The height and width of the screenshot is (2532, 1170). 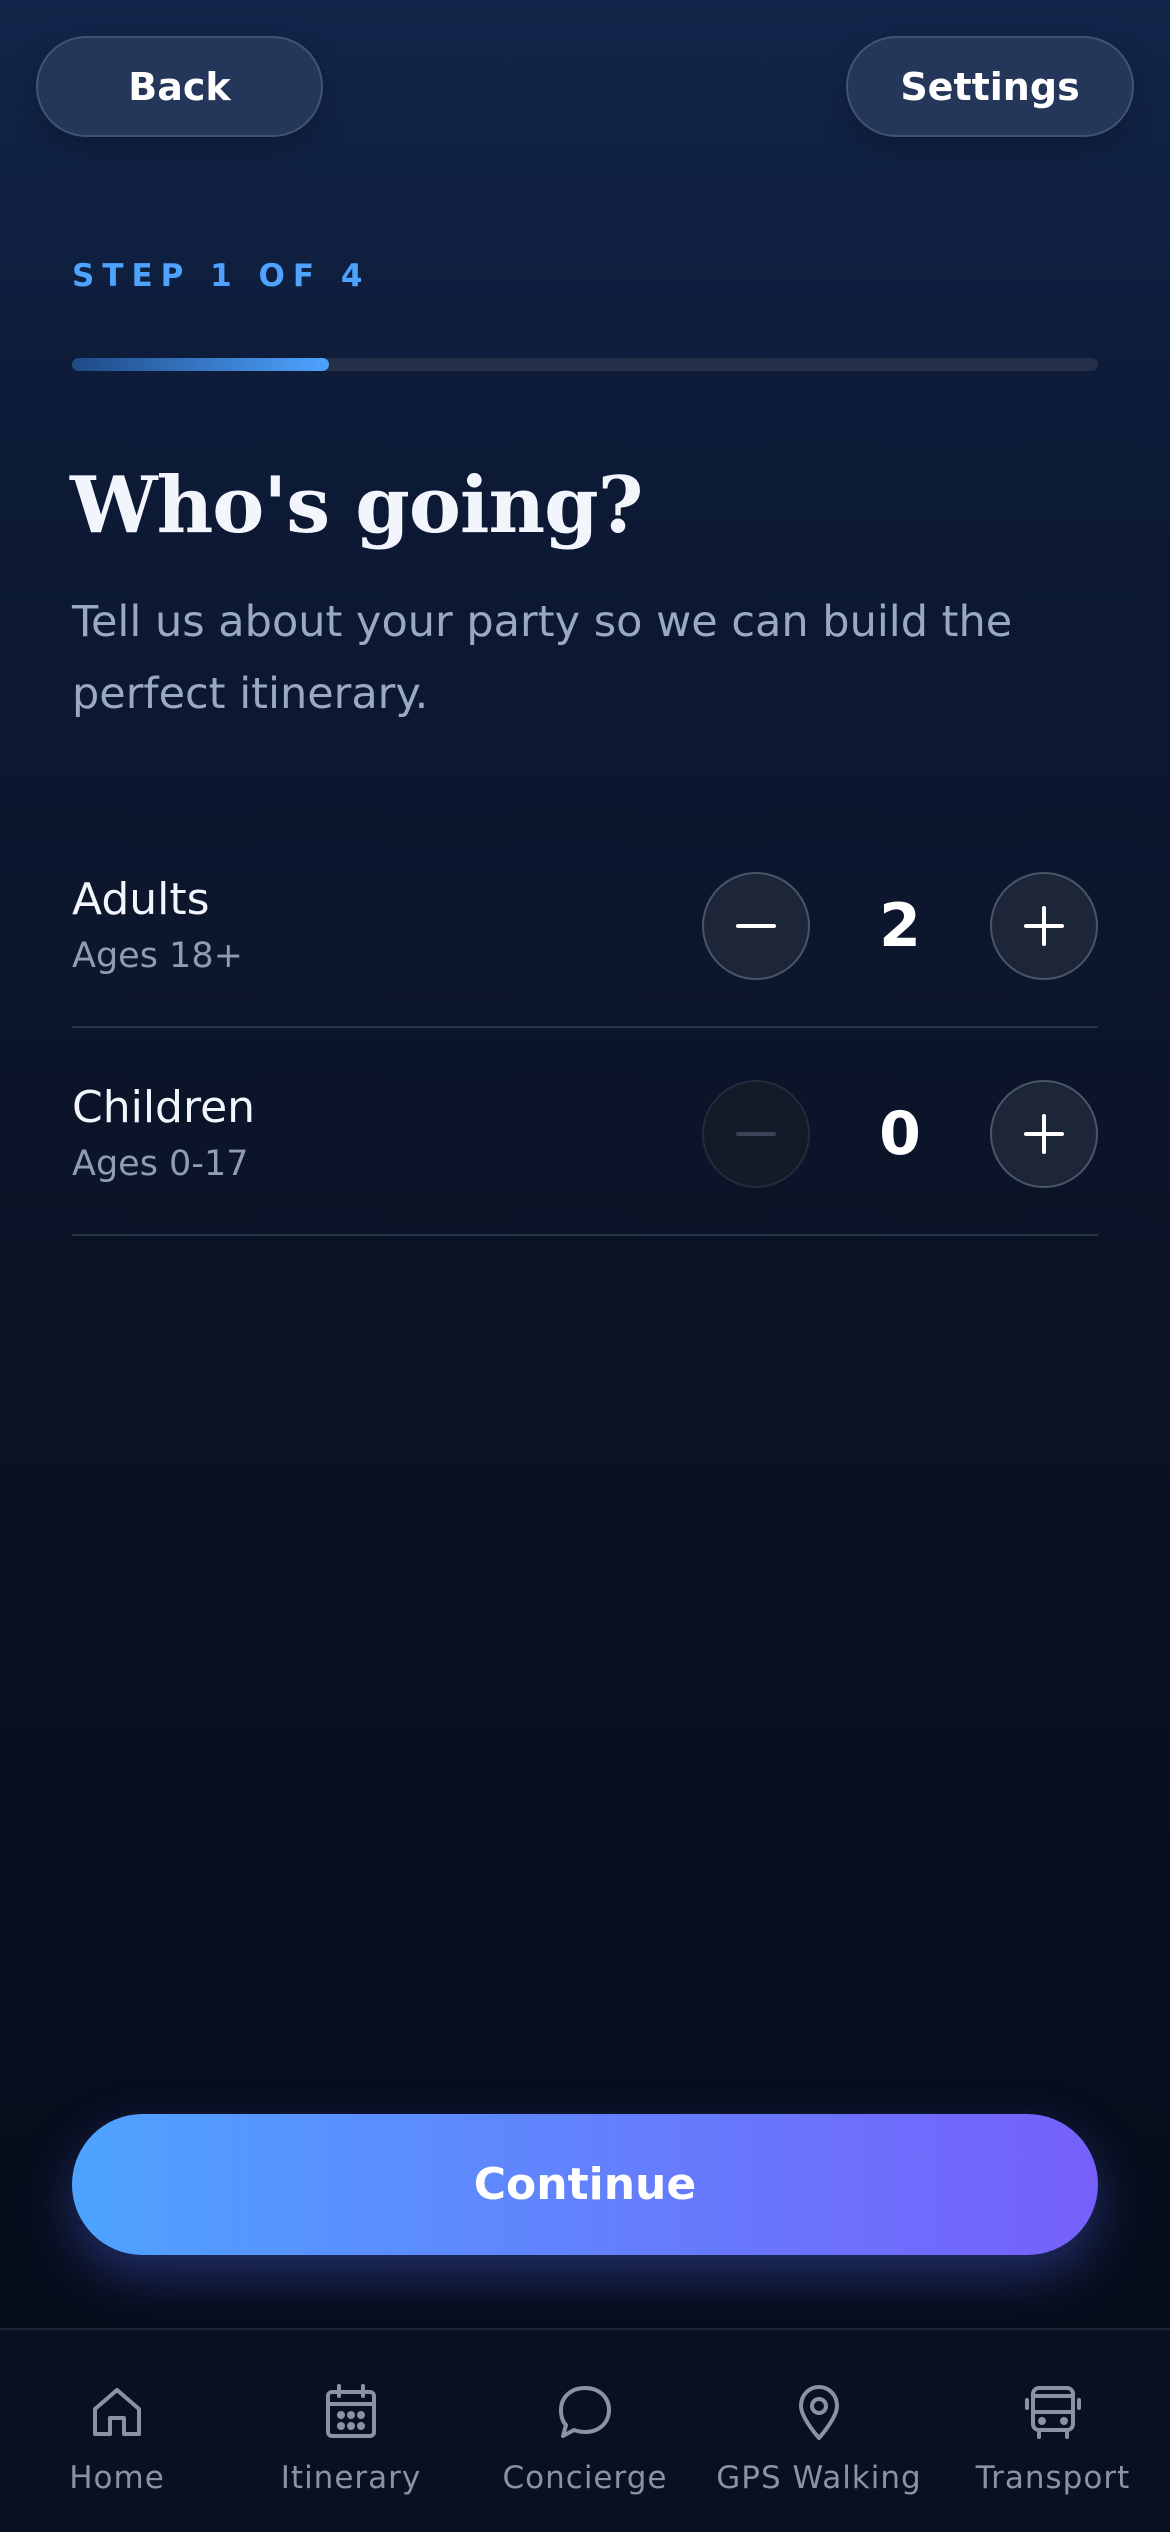 I want to click on tab-label: Home, so click(x=117, y=2478).